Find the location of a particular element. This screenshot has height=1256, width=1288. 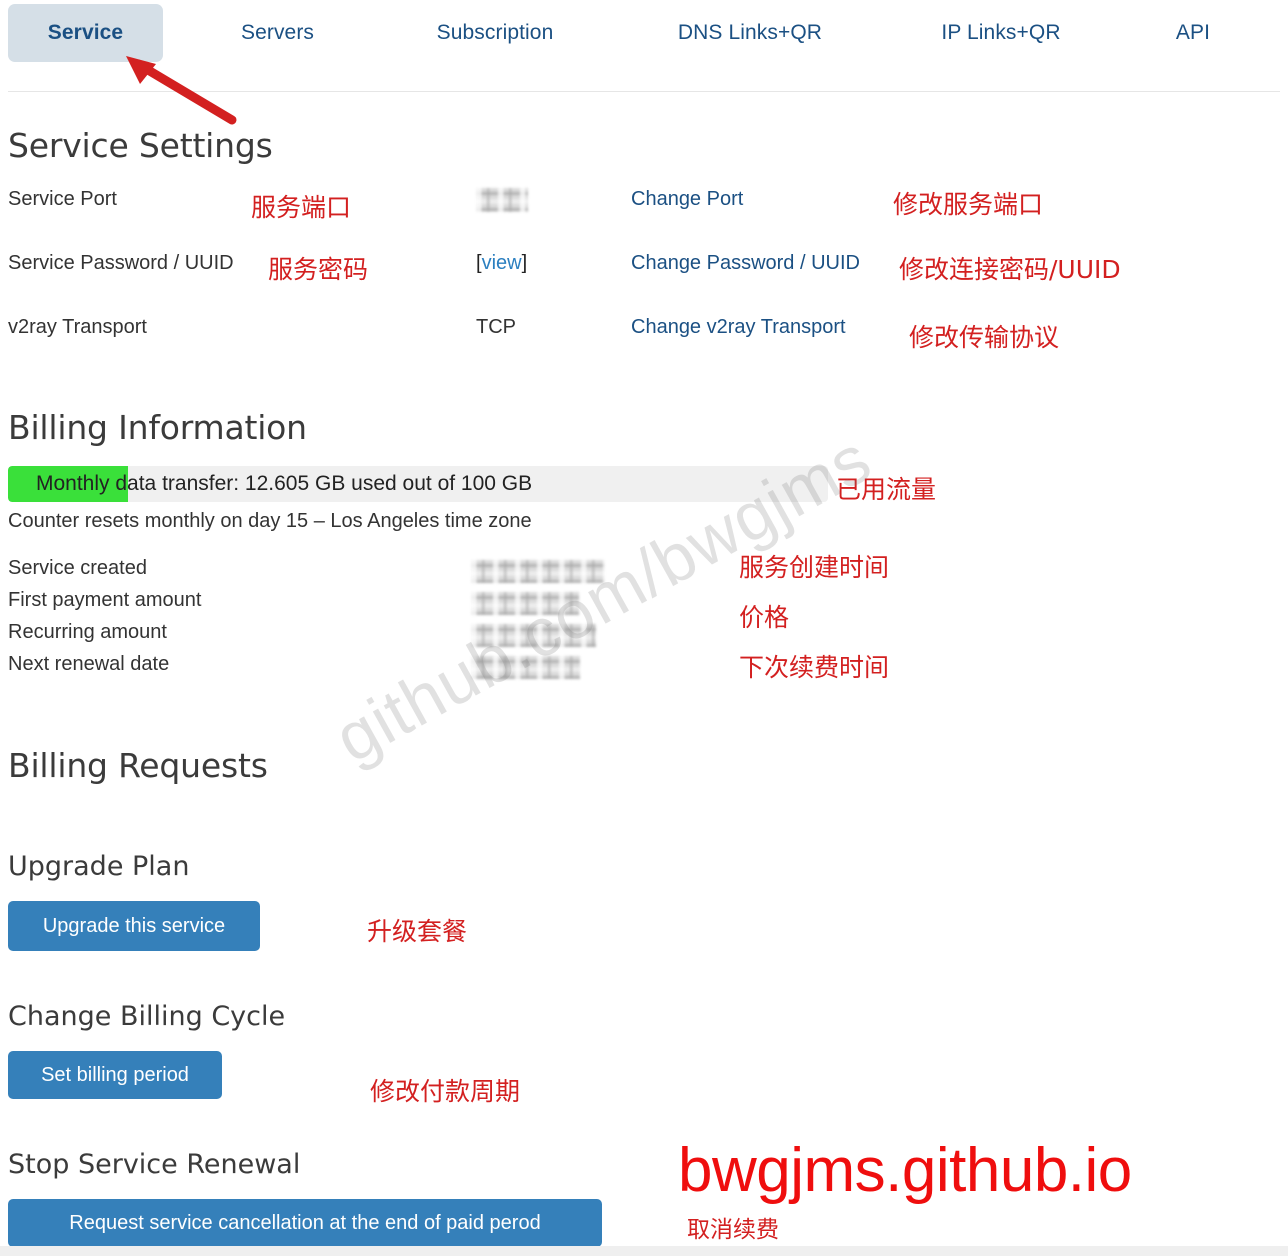

service-created-label: Service created is located at coordinates (77, 568).